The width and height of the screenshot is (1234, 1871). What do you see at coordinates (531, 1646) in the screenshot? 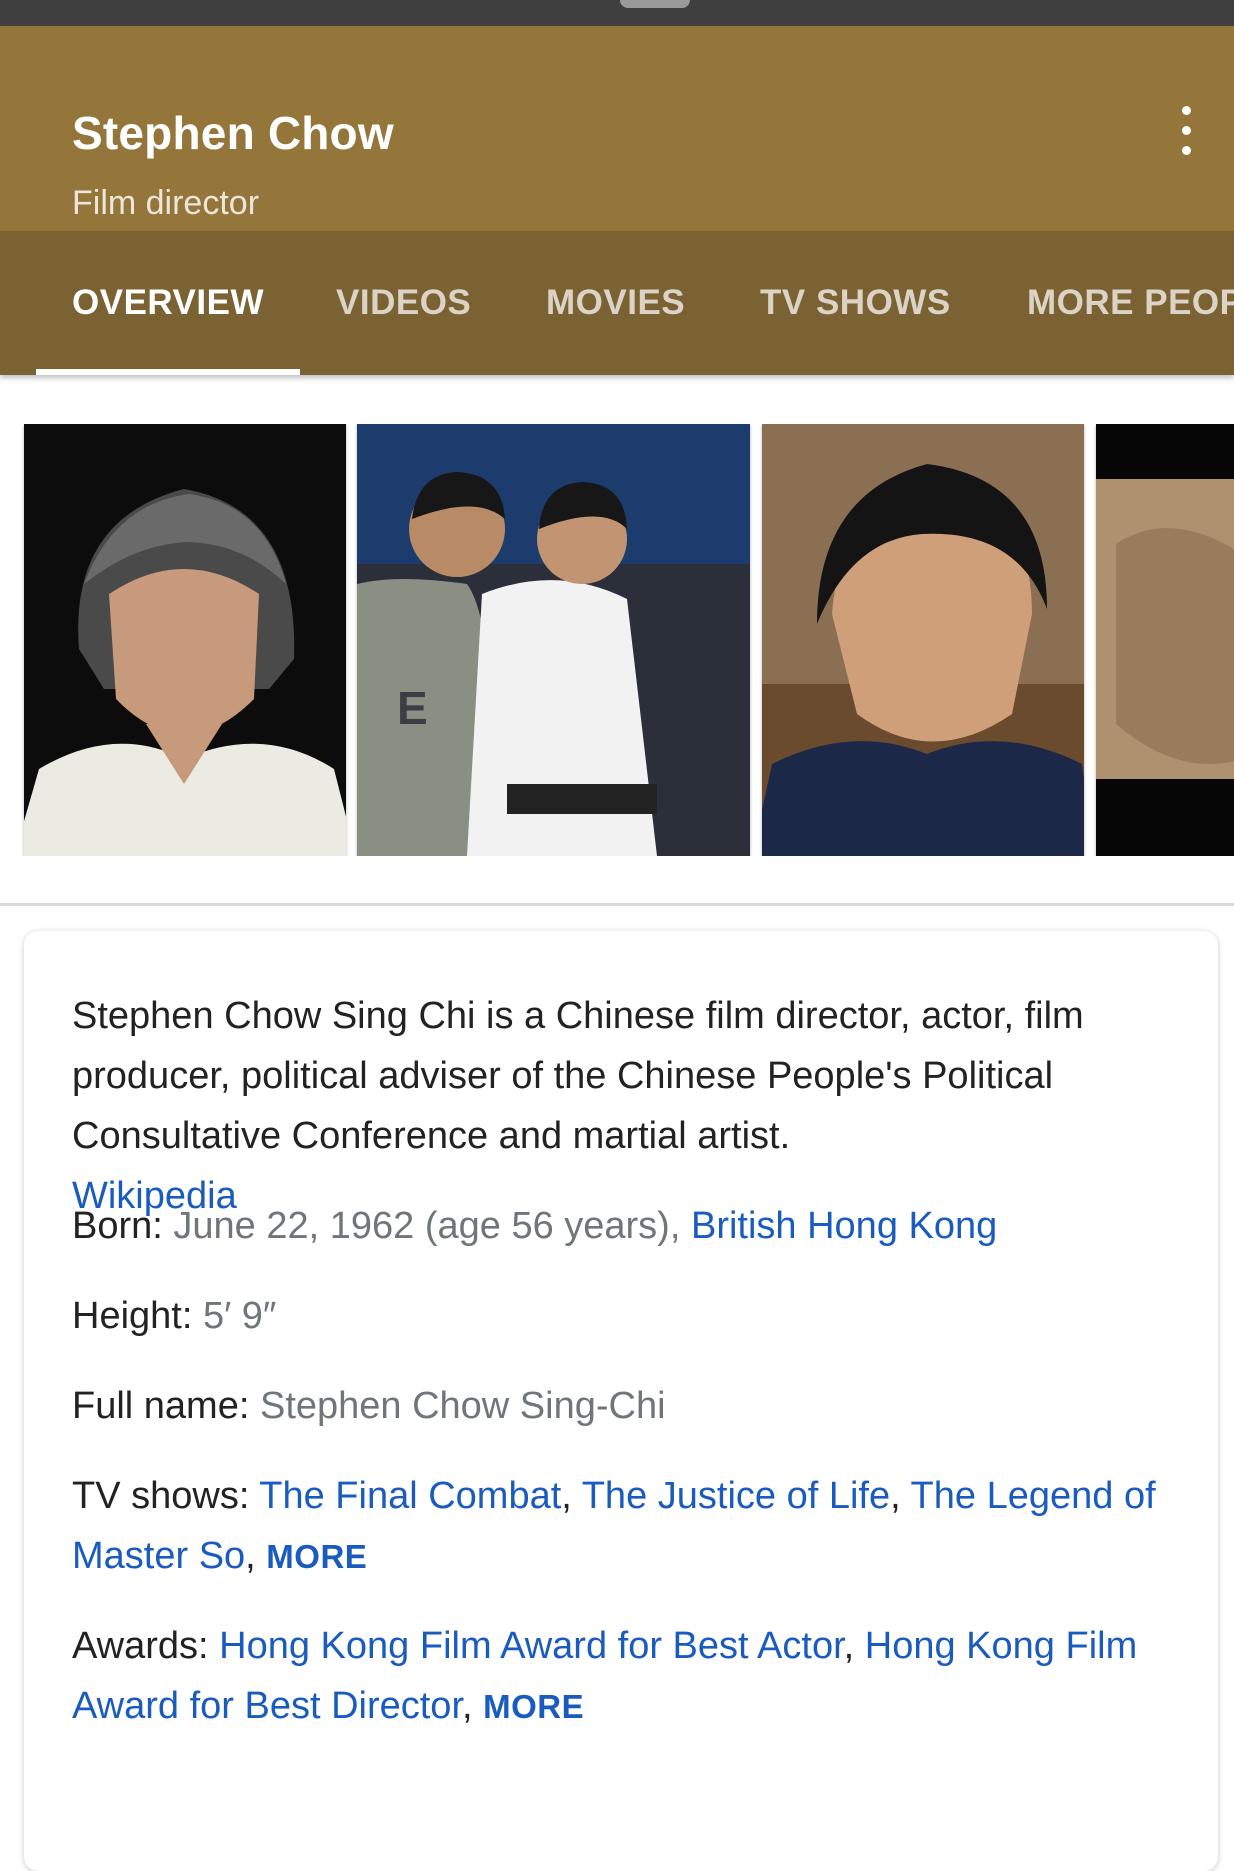
I see `award-link: Hong Kong Film Award for Best Actor` at bounding box center [531, 1646].